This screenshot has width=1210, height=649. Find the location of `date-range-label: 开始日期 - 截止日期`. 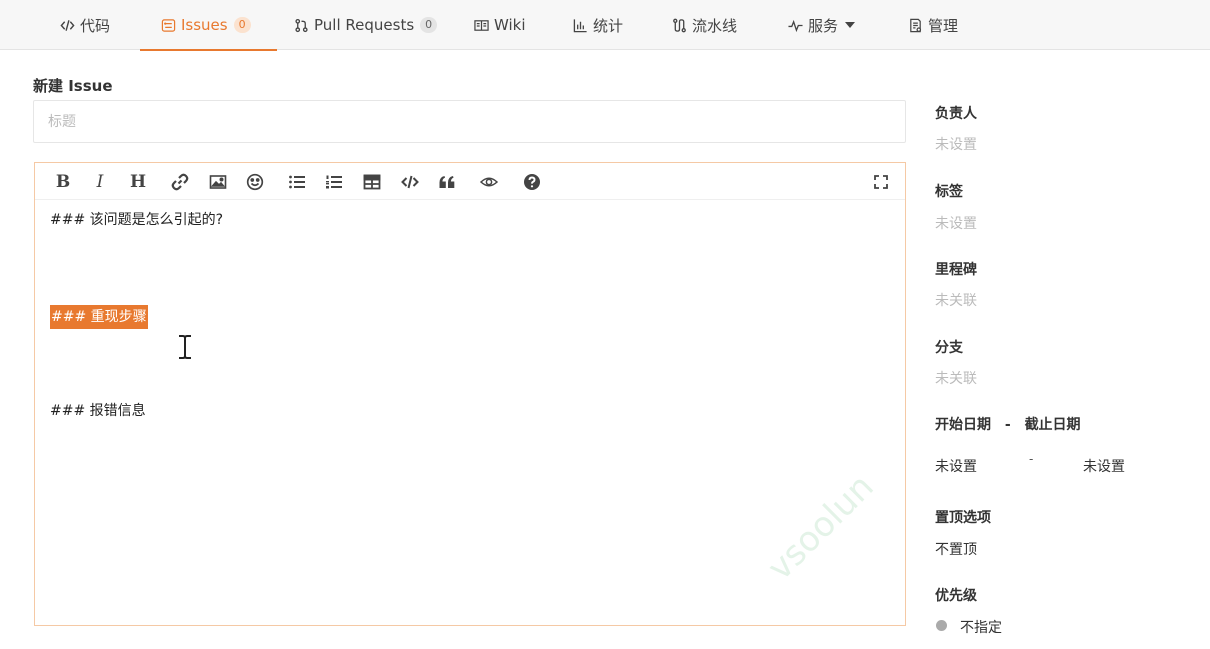

date-range-label: 开始日期 - 截止日期 is located at coordinates (1008, 424).